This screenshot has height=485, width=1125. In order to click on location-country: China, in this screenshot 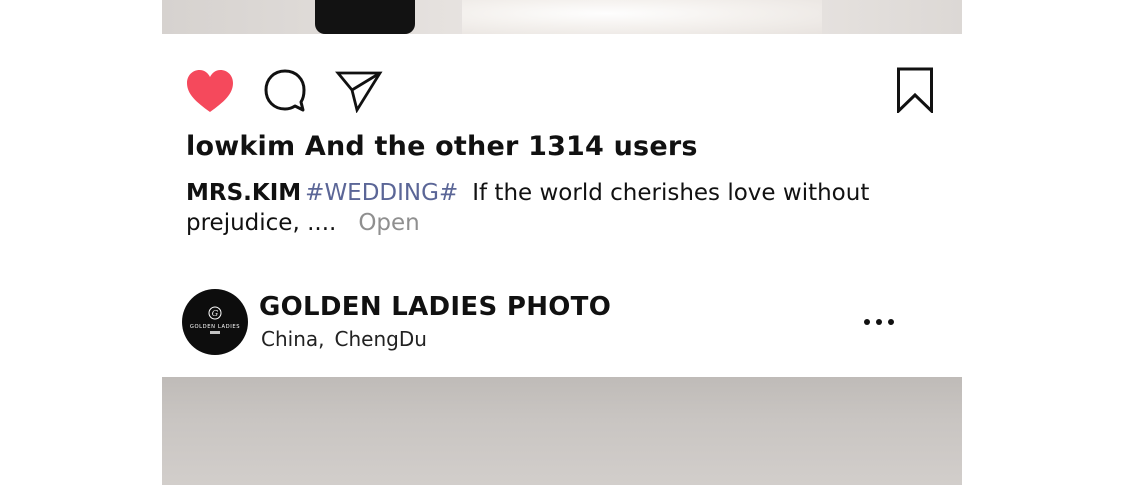, I will do `click(293, 339)`.